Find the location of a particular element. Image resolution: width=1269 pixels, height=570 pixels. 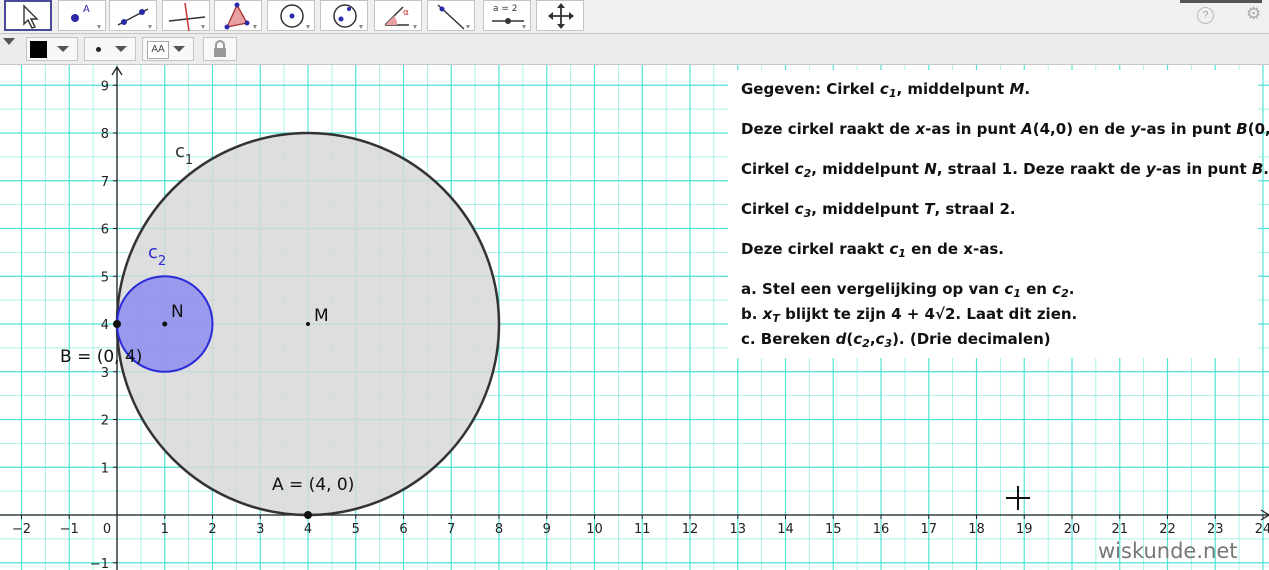

text-run: , straal 2. is located at coordinates (975, 209).